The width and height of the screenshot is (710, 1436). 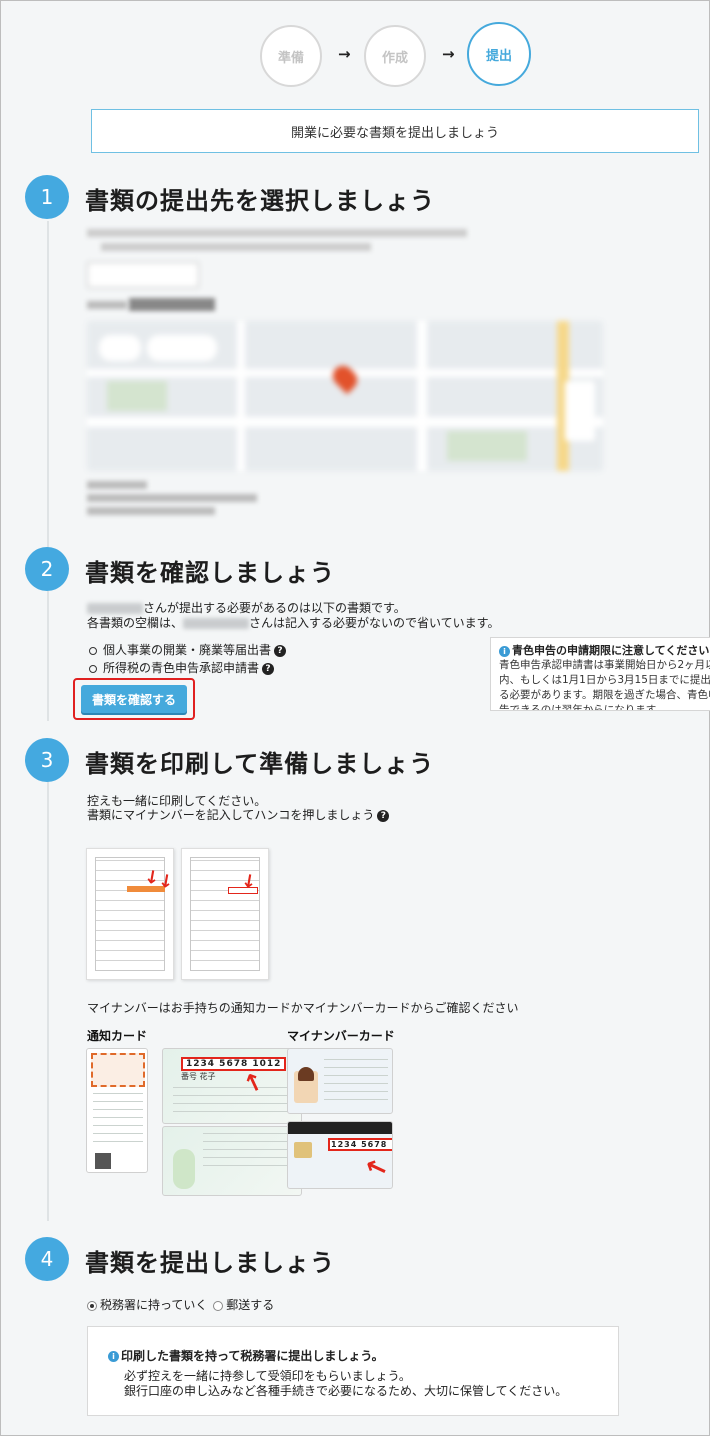 I want to click on confirm-documents-button: 書類を確認する, so click(x=134, y=699).